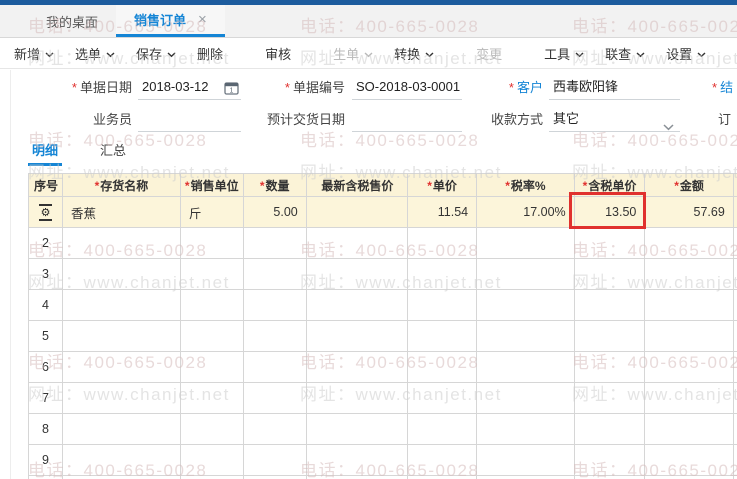 This screenshot has height=479, width=737. I want to click on cell-tax-incl-price: 13.50, so click(609, 212).